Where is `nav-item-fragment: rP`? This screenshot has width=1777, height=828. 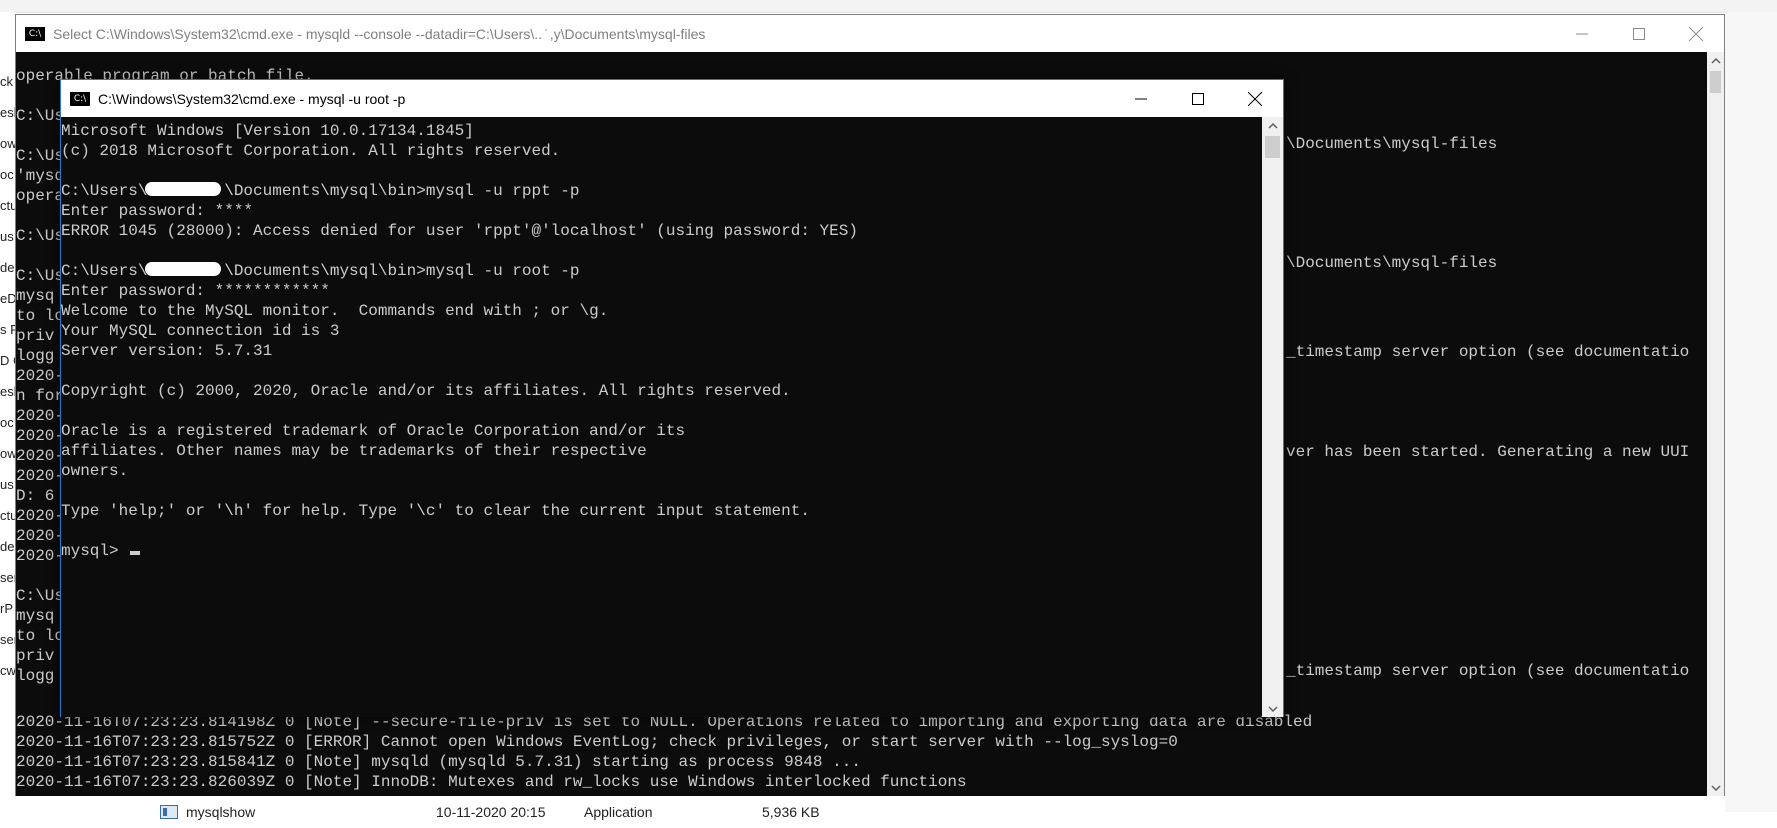
nav-item-fragment: rP is located at coordinates (6, 608).